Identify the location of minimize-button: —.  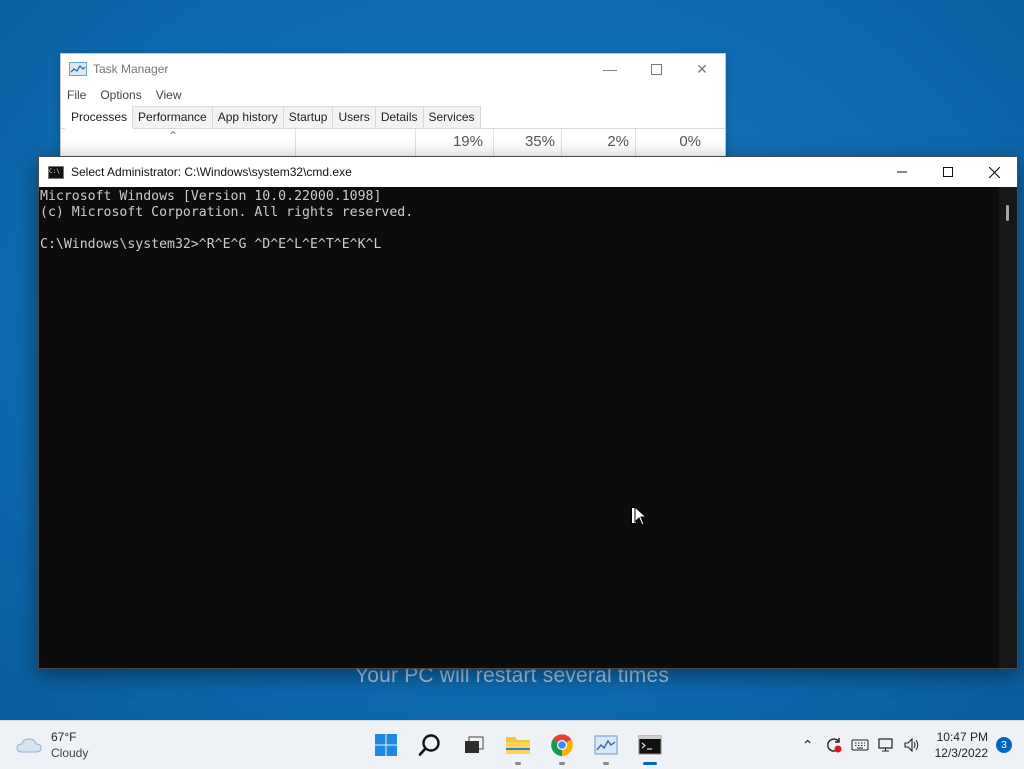
(610, 69).